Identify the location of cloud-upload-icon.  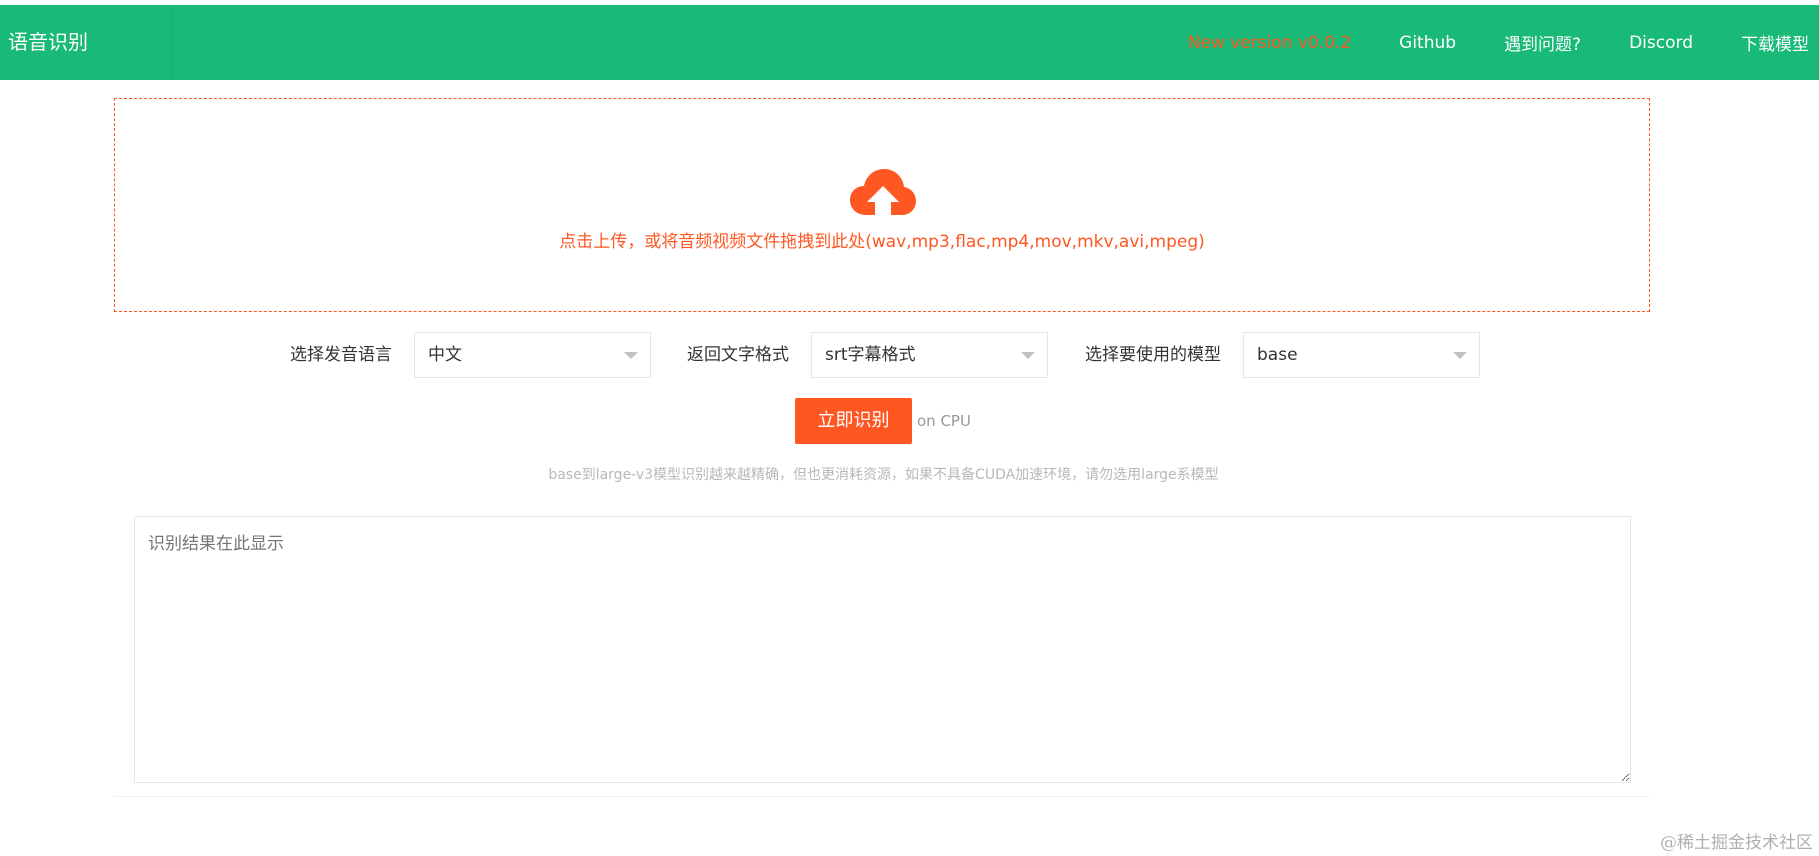
(883, 192).